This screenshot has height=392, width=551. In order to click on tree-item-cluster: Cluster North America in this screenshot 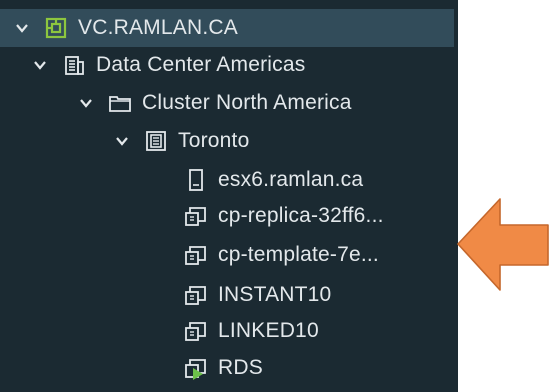, I will do `click(229, 103)`.